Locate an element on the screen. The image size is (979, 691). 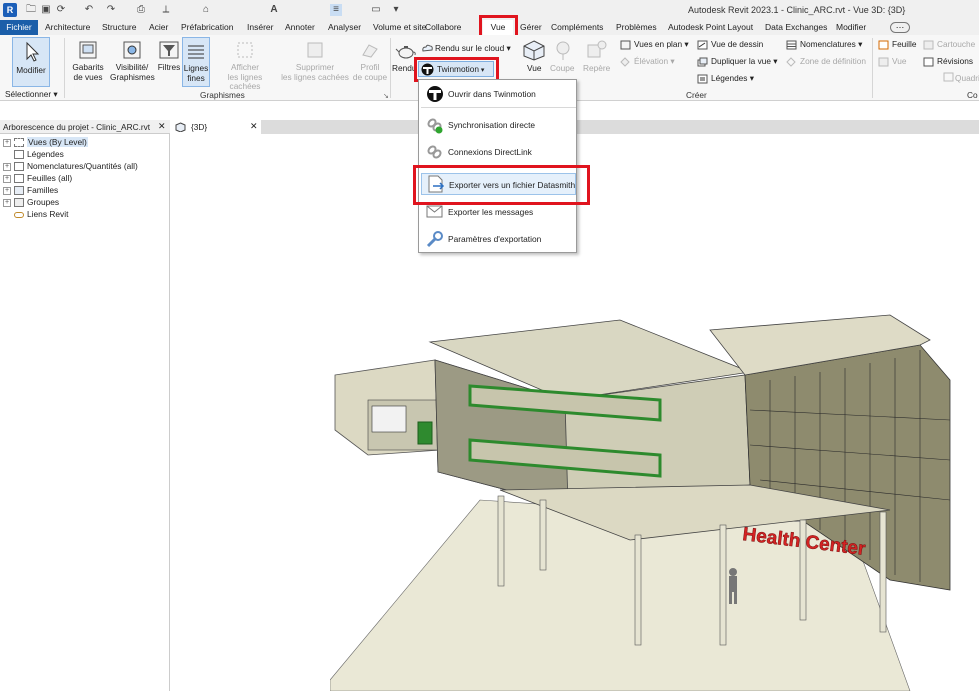
tag-icon: ⌂ is located at coordinates (206, 10).